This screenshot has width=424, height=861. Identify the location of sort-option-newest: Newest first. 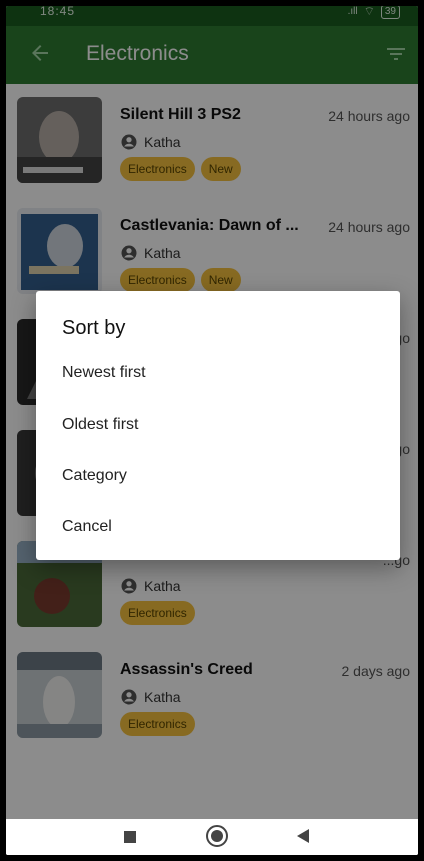
(217, 373).